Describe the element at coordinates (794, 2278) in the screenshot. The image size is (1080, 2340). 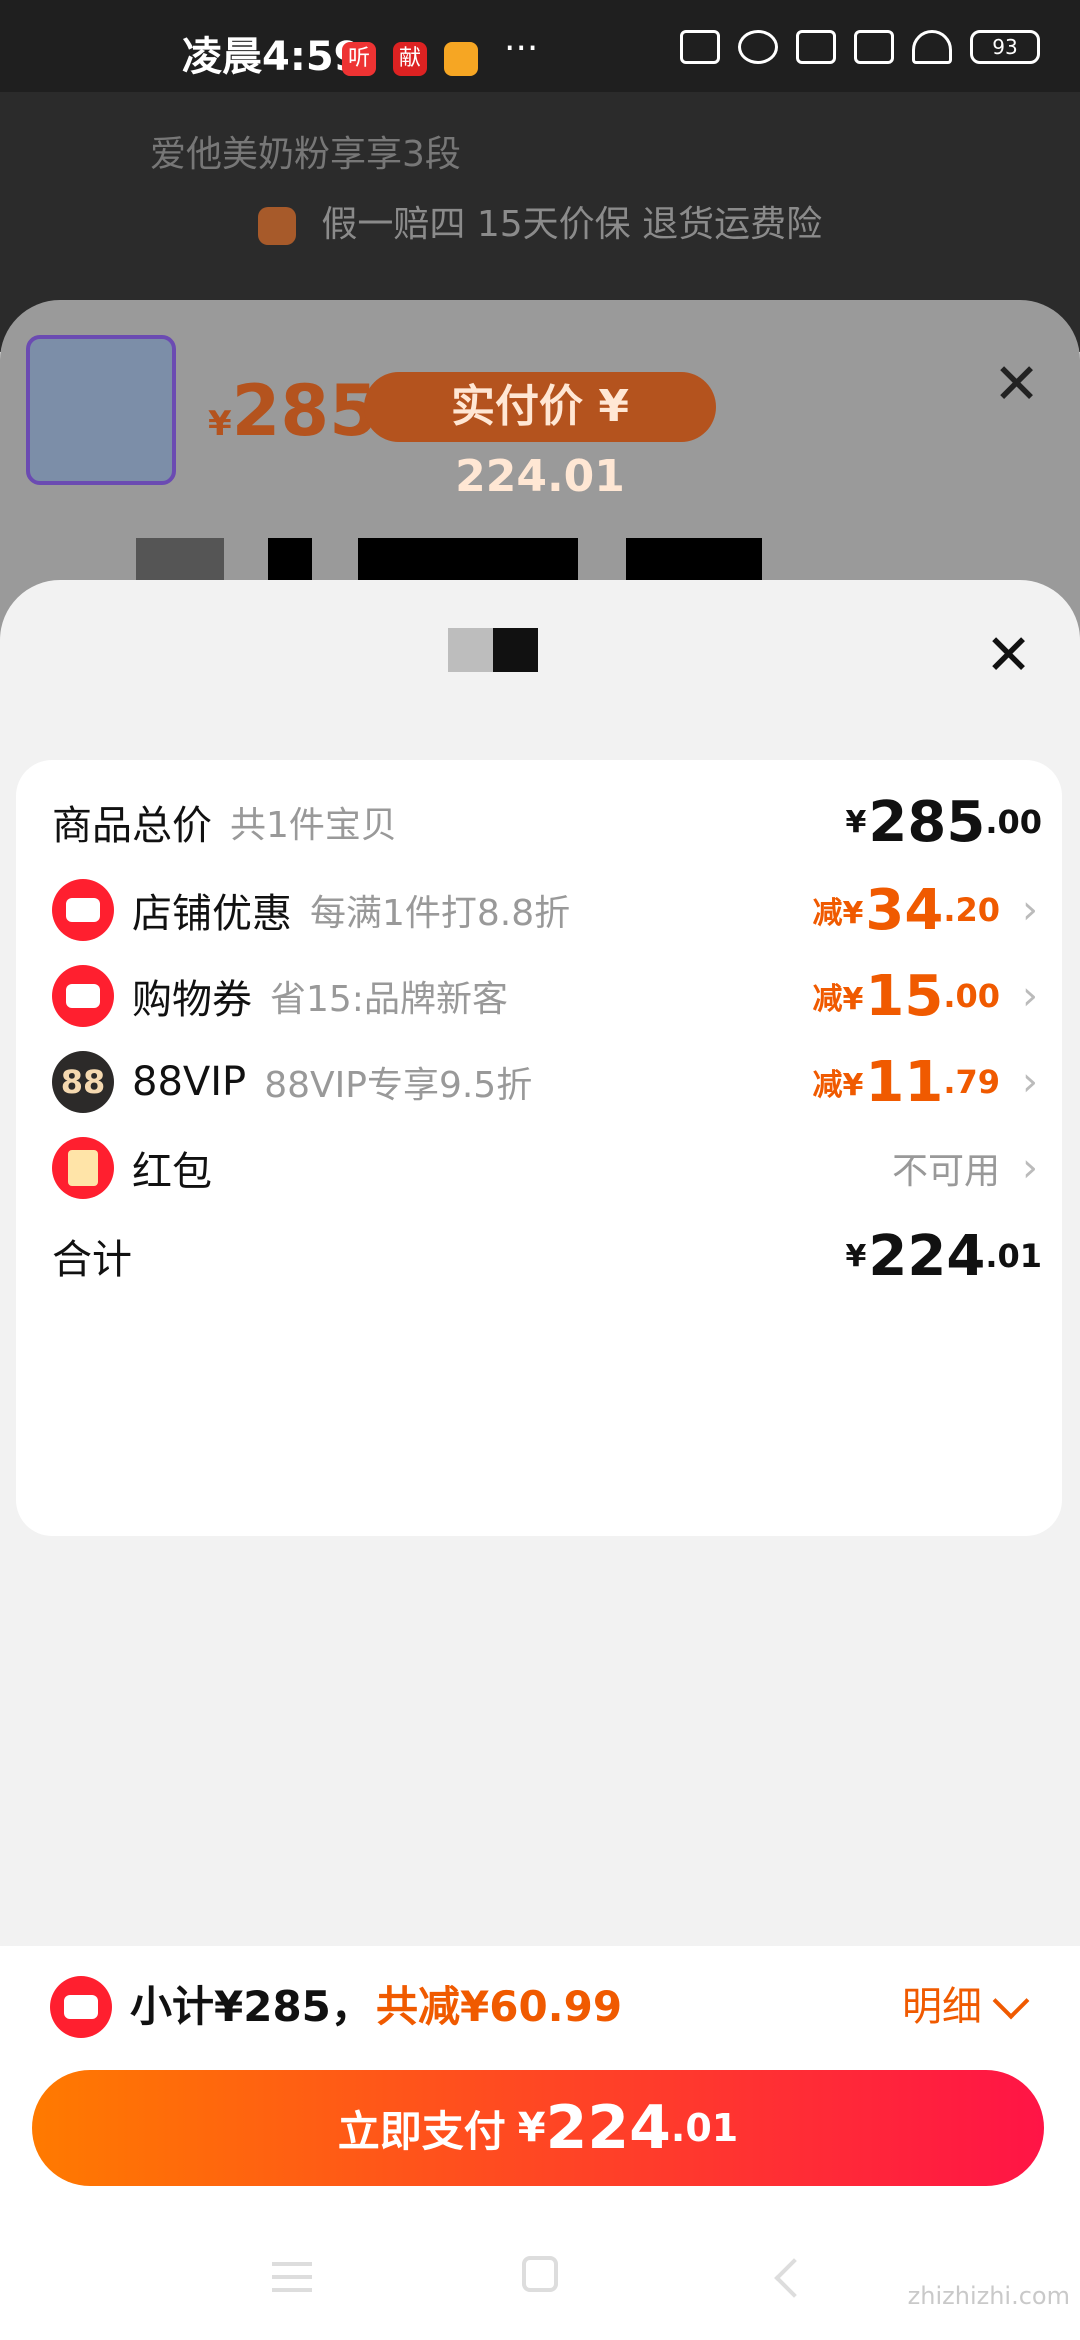
I see `back-icon` at that location.